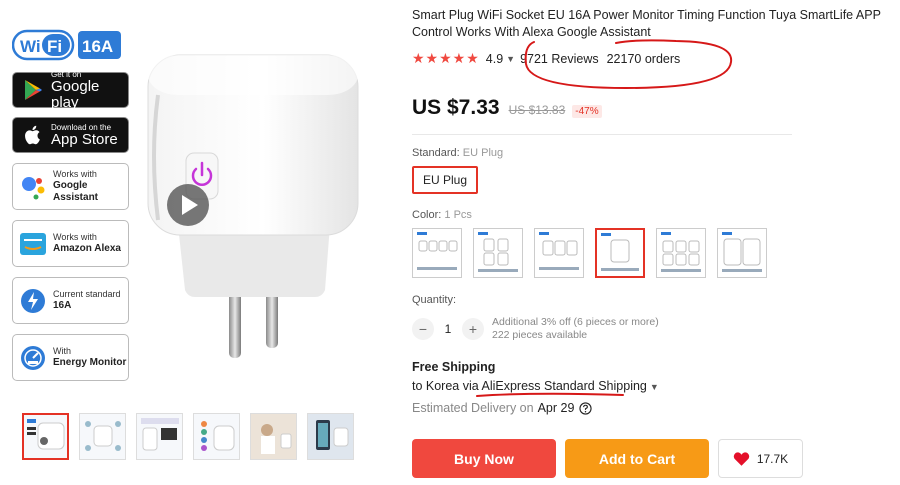 The height and width of the screenshot is (485, 900). I want to click on wifi-logo-rating: 16A, so click(97, 46).